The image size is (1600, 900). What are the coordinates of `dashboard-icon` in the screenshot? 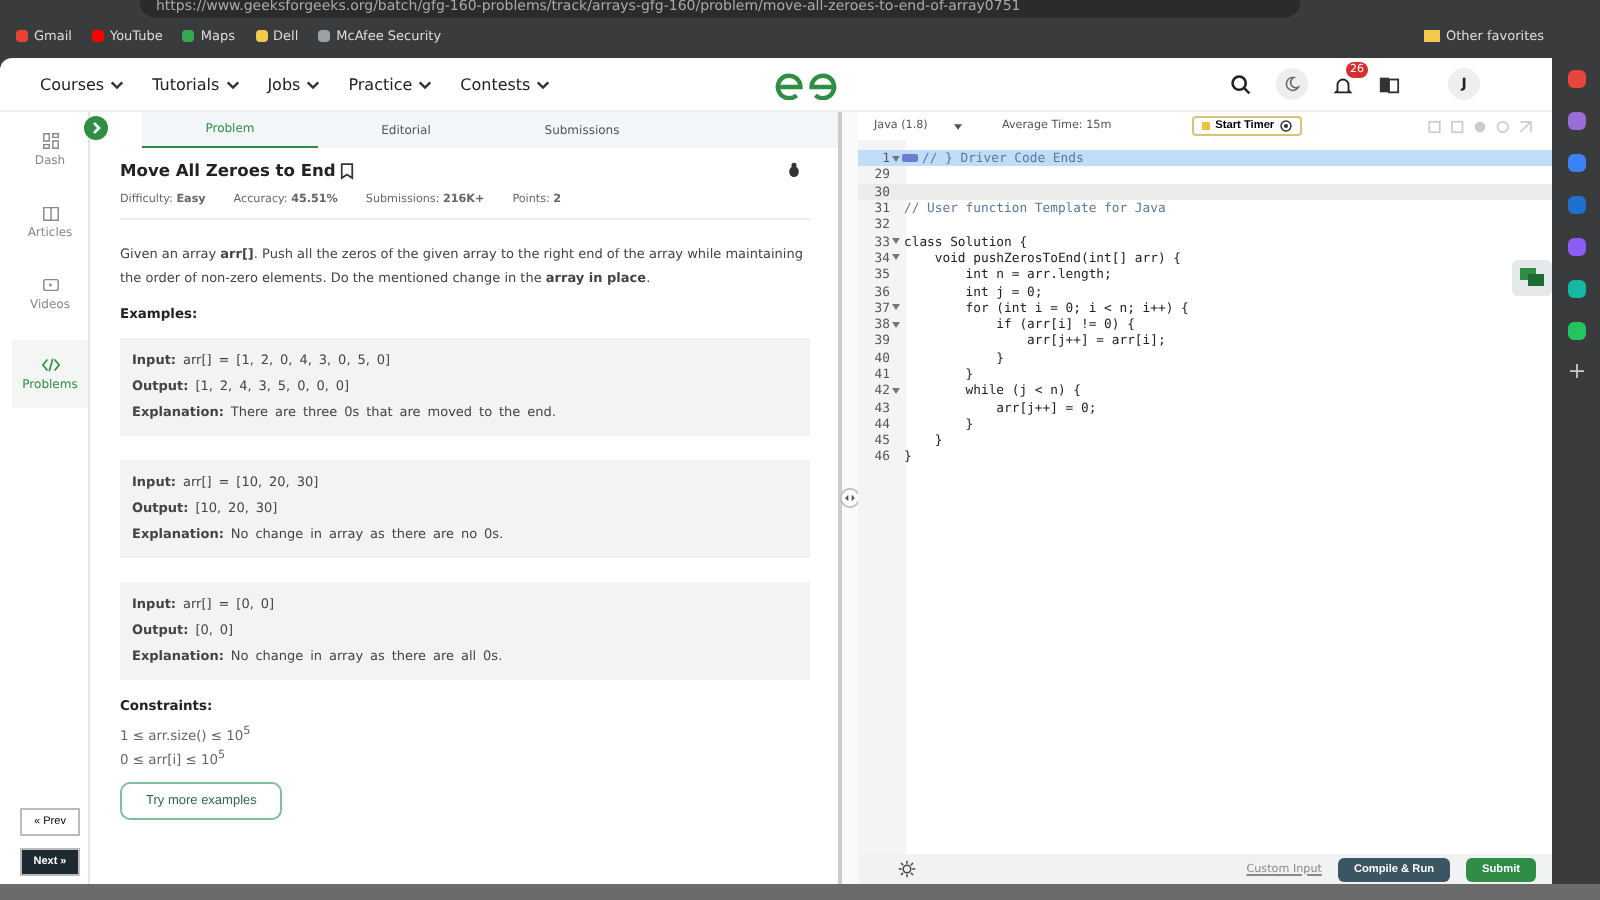 It's located at (50, 141).